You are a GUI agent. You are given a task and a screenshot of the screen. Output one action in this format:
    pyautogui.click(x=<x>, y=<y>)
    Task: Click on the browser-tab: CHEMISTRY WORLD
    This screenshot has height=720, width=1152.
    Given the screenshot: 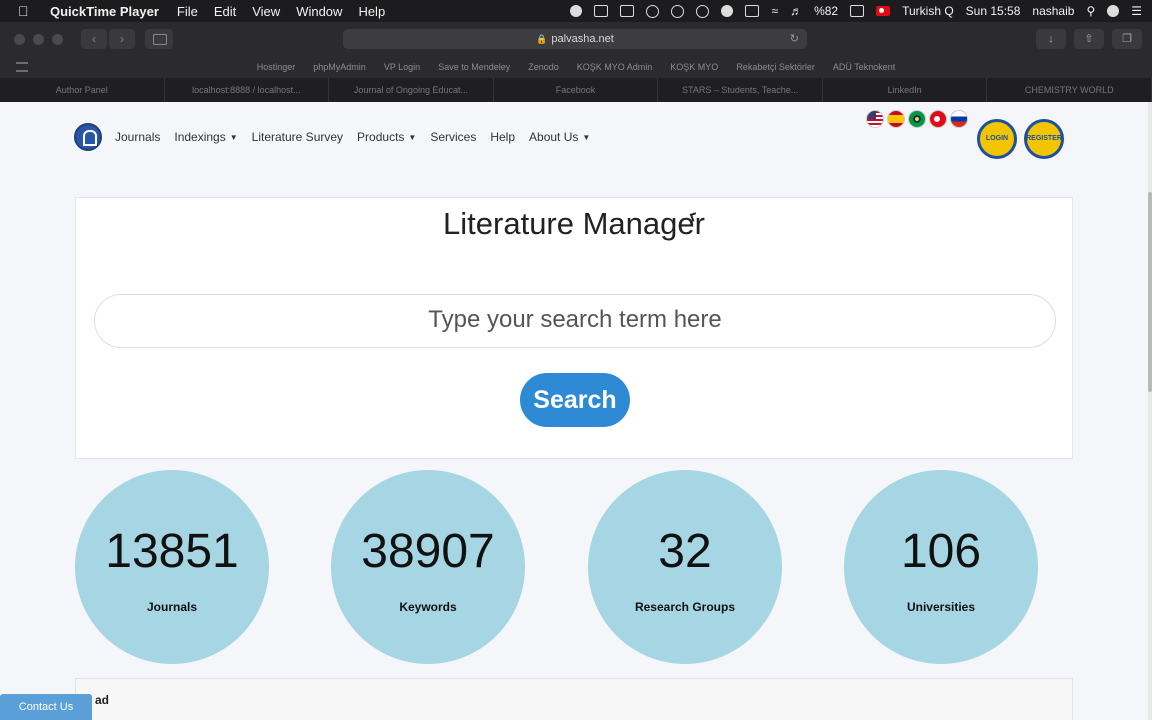 What is the action you would take?
    pyautogui.click(x=1069, y=90)
    